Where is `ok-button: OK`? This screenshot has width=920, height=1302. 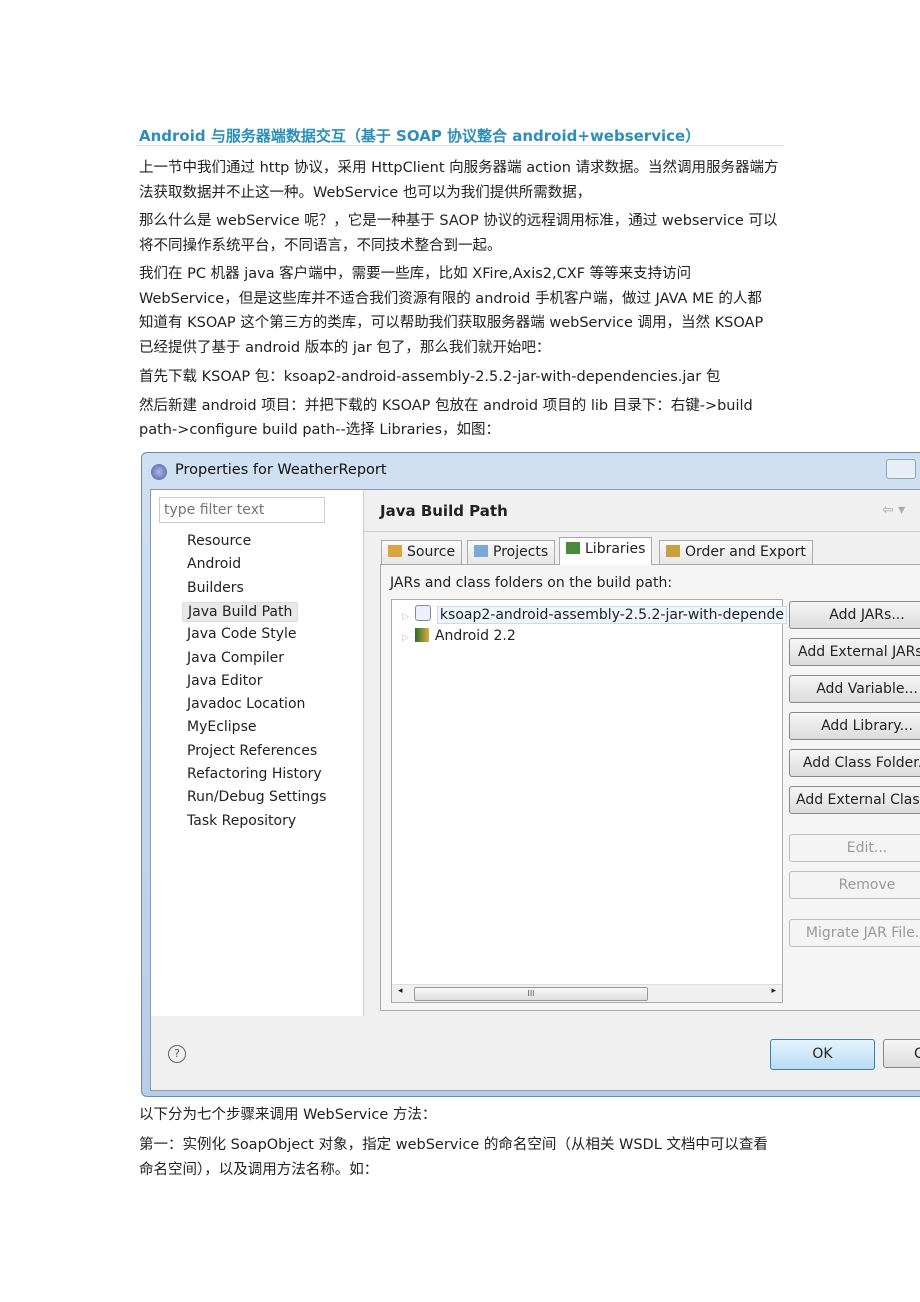 ok-button: OK is located at coordinates (822, 1054).